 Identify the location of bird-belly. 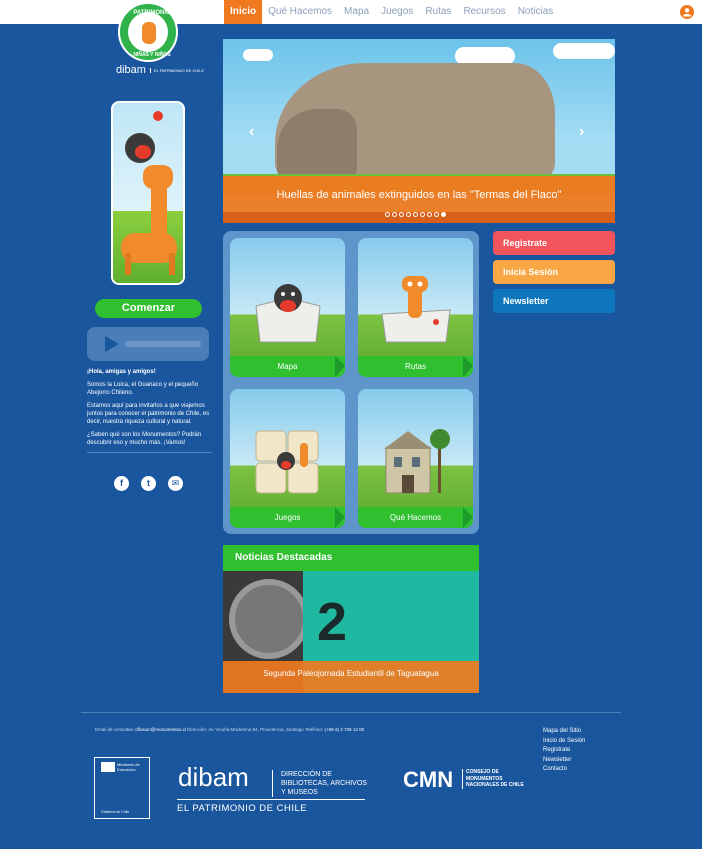
(143, 152).